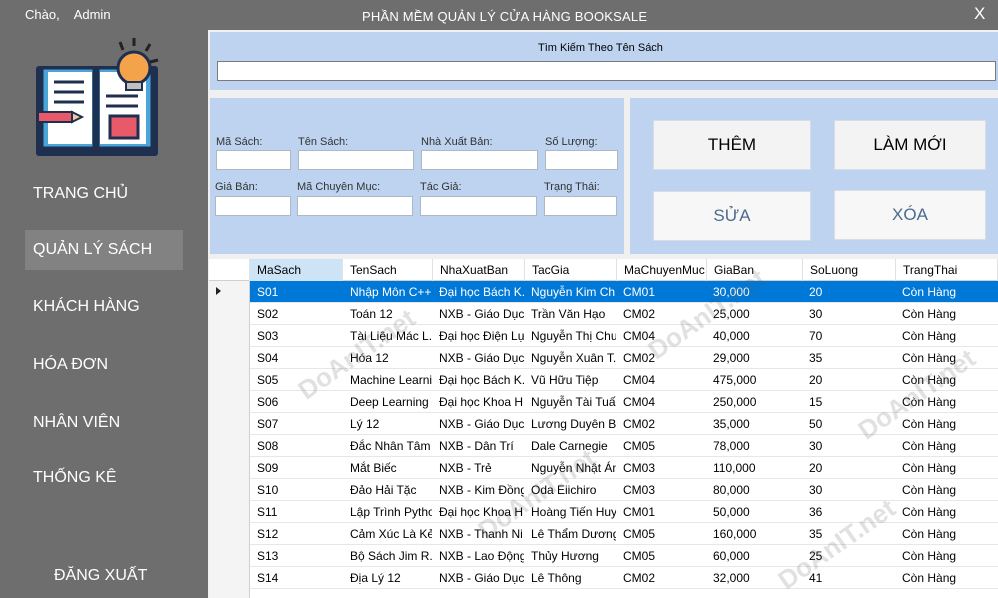 The width and height of the screenshot is (998, 598). I want to click on table-cell-tacgia: Dale Carnegie, so click(572, 446).